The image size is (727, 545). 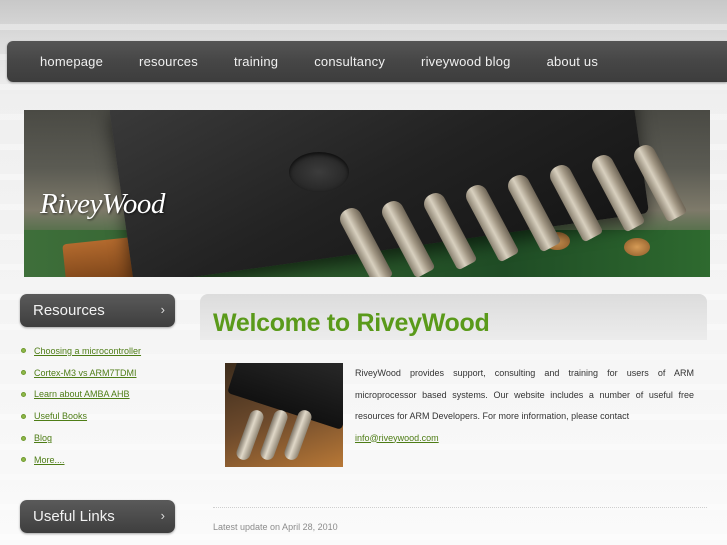 I want to click on nav-training: training, so click(x=256, y=61).